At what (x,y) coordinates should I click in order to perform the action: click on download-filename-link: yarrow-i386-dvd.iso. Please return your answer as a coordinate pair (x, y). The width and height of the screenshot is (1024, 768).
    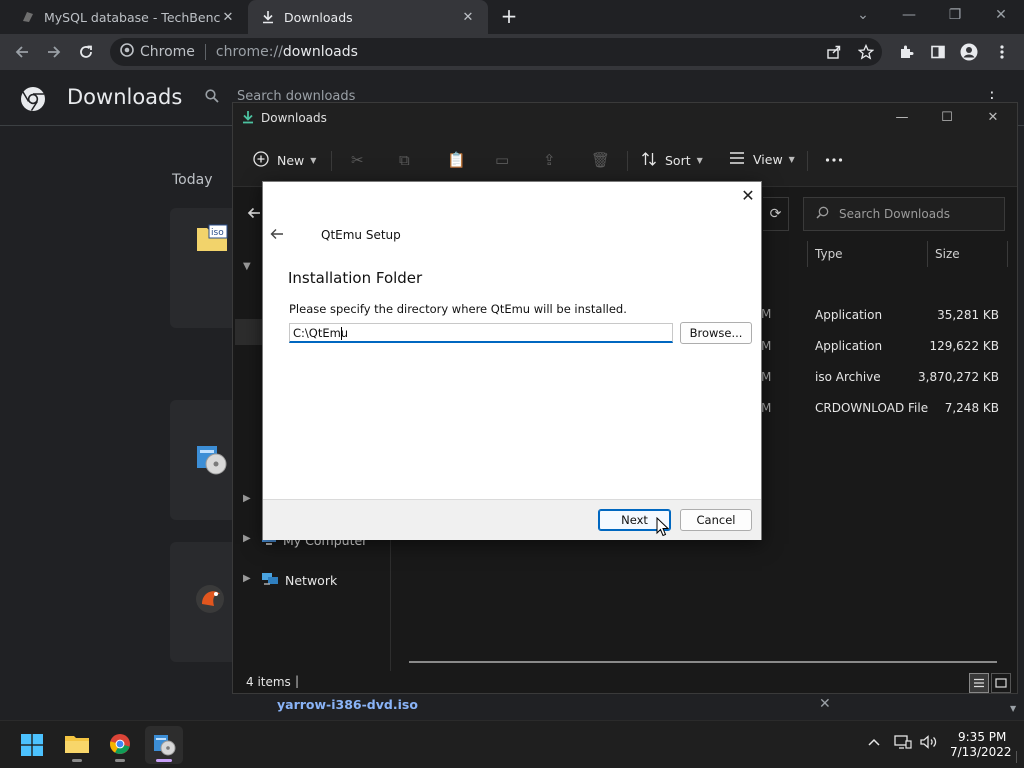
    Looking at the image, I should click on (347, 704).